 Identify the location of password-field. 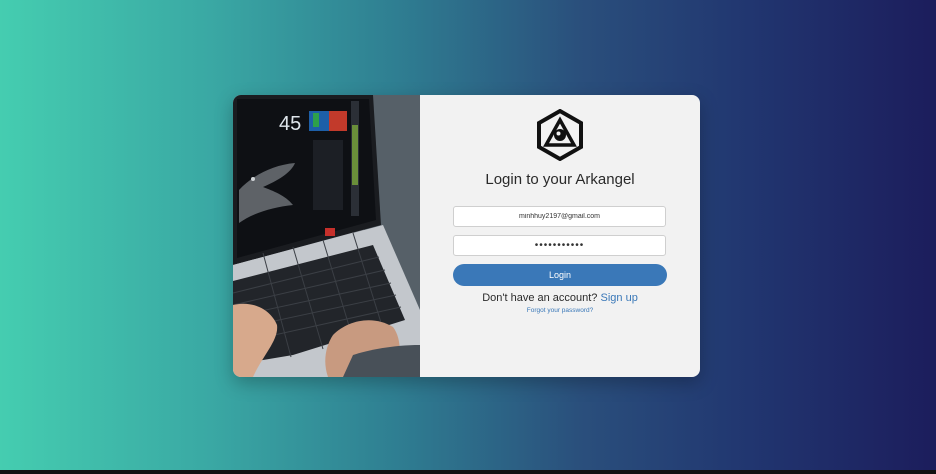
(559, 245).